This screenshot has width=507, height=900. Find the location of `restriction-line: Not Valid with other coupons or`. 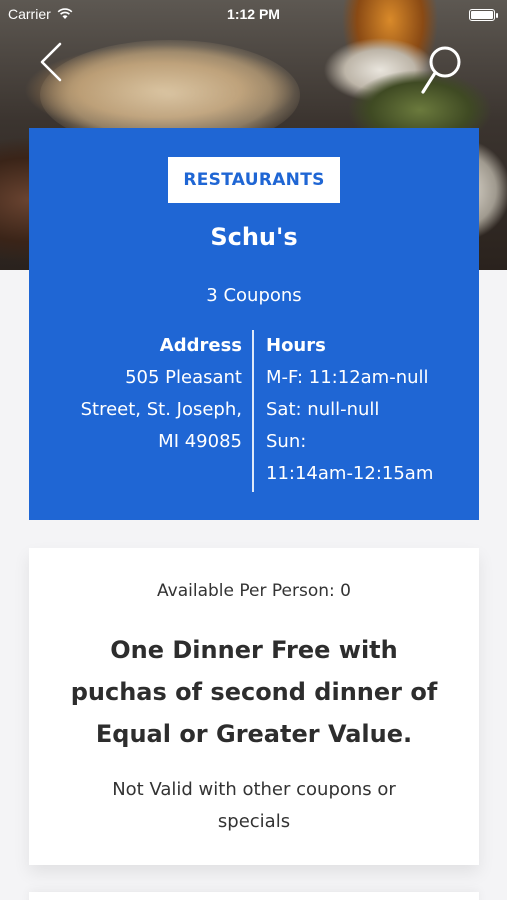

restriction-line: Not Valid with other coupons or is located at coordinates (254, 789).